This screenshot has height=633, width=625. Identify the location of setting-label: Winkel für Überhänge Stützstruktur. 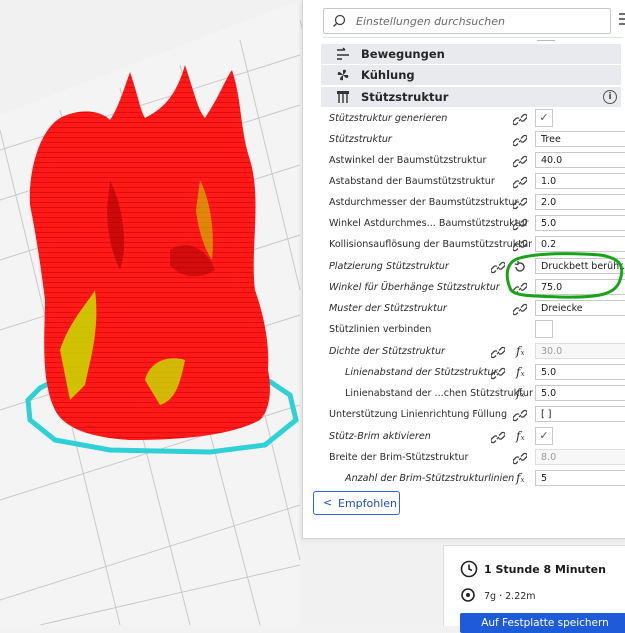
(414, 287).